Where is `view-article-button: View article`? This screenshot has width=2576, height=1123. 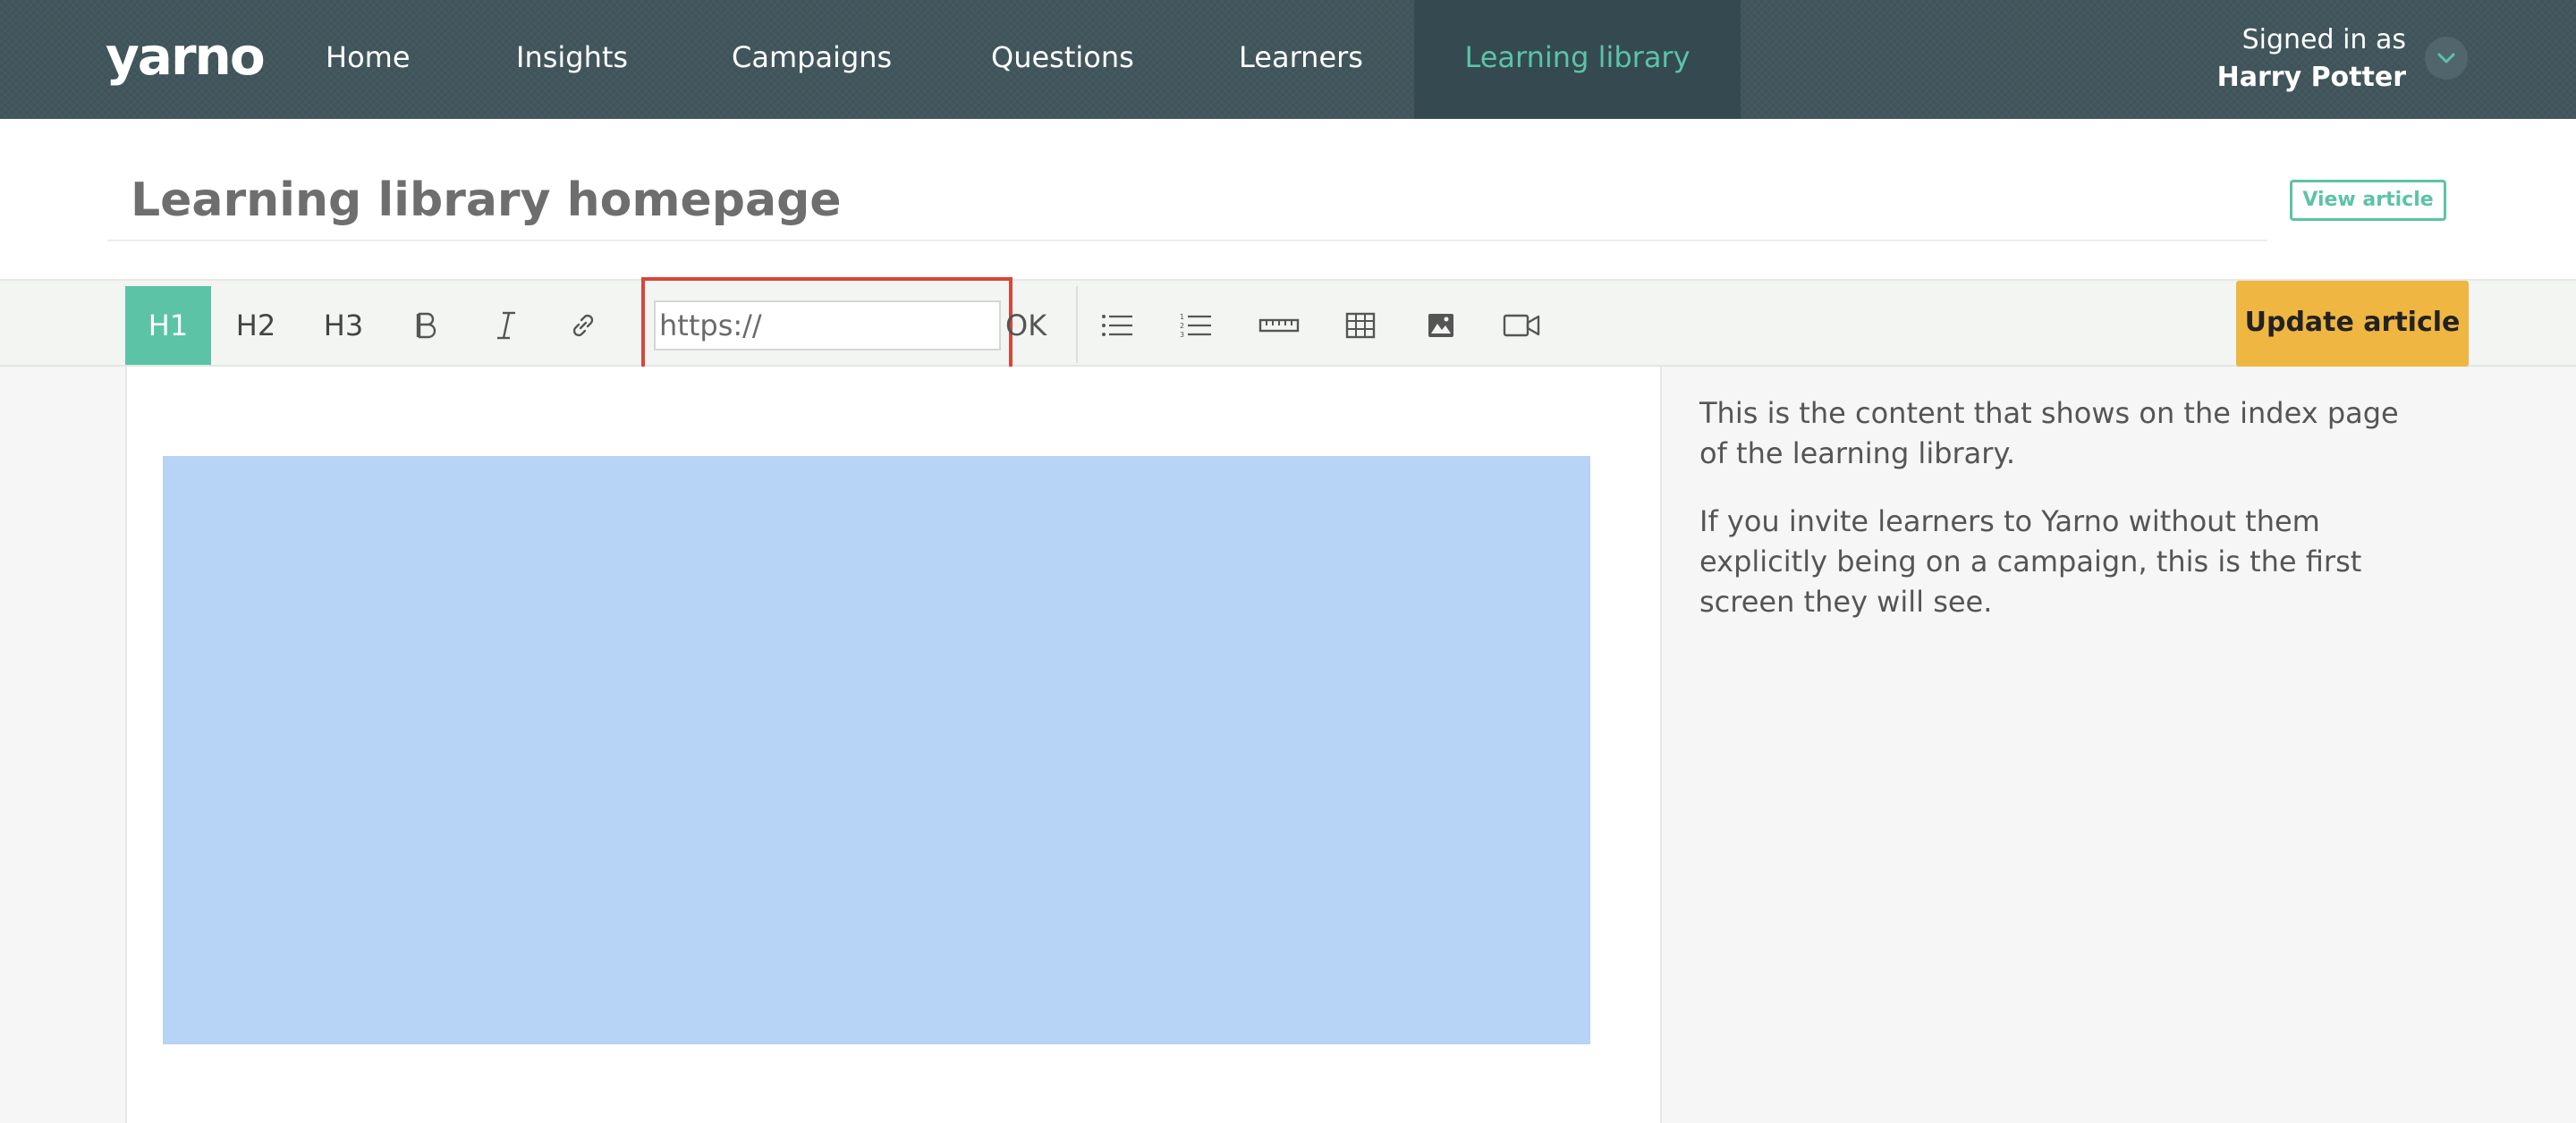 view-article-button: View article is located at coordinates (2368, 200).